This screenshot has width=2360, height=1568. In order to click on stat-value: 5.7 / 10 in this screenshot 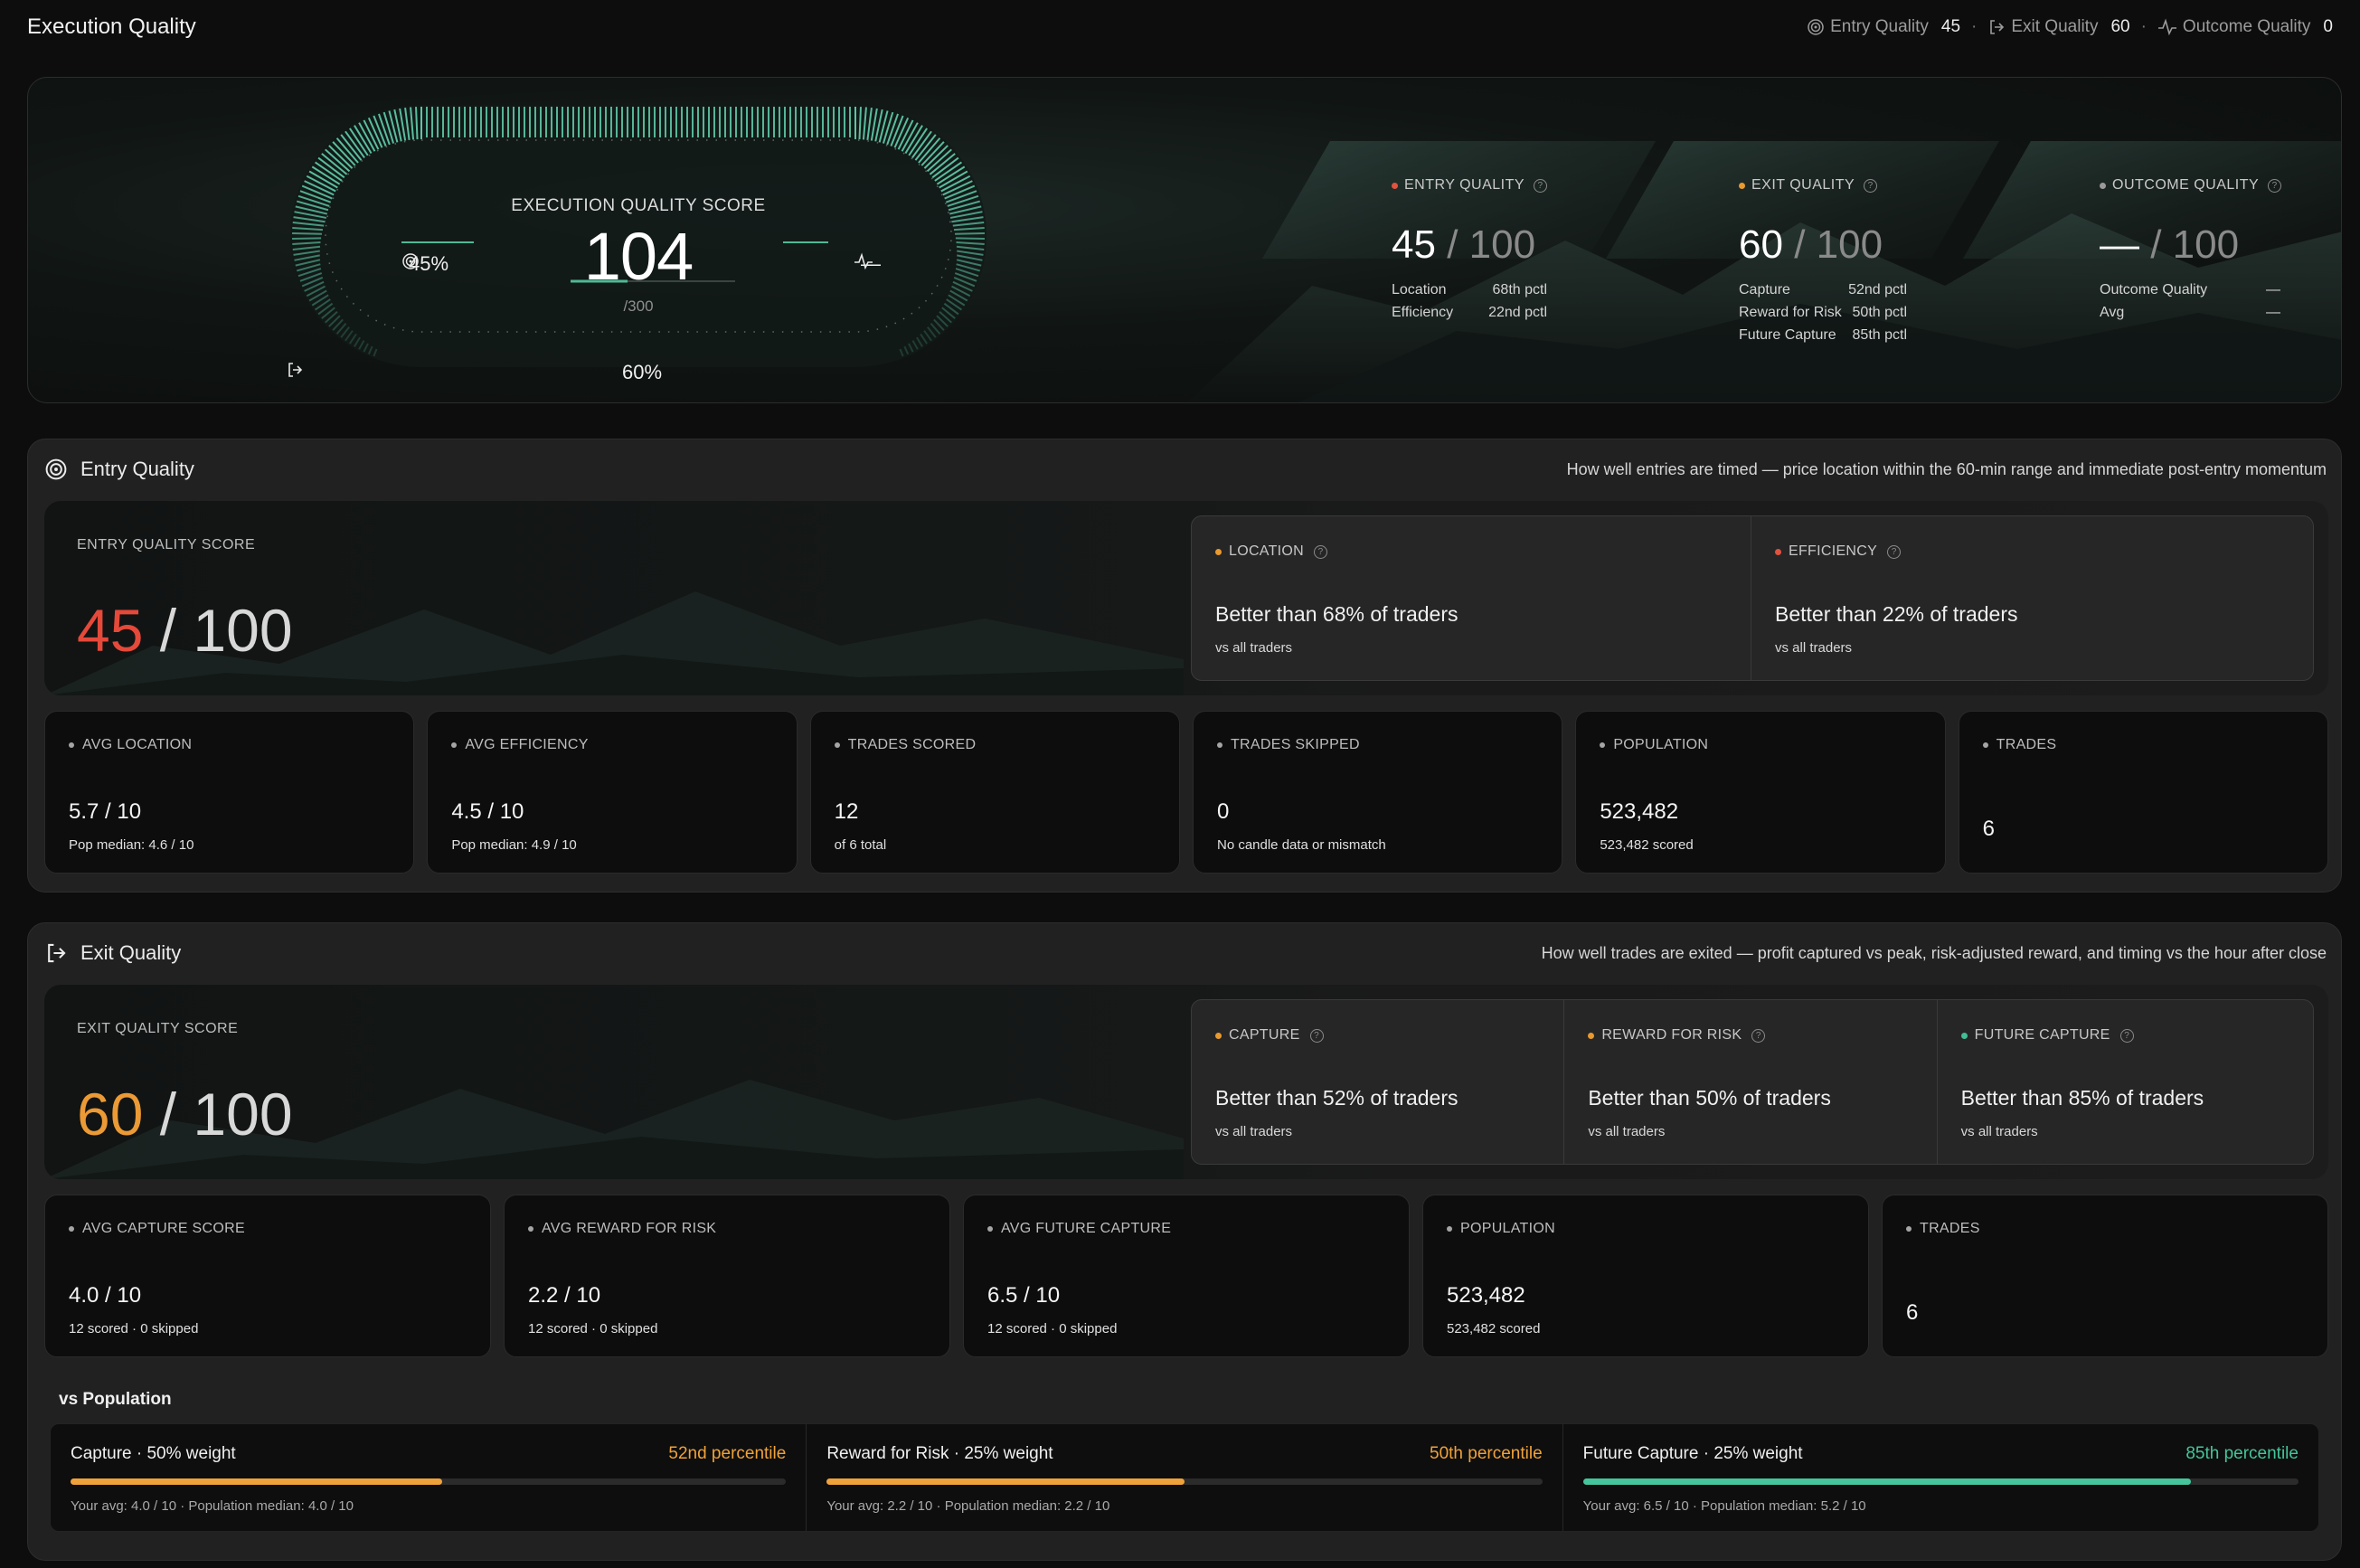, I will do `click(105, 811)`.